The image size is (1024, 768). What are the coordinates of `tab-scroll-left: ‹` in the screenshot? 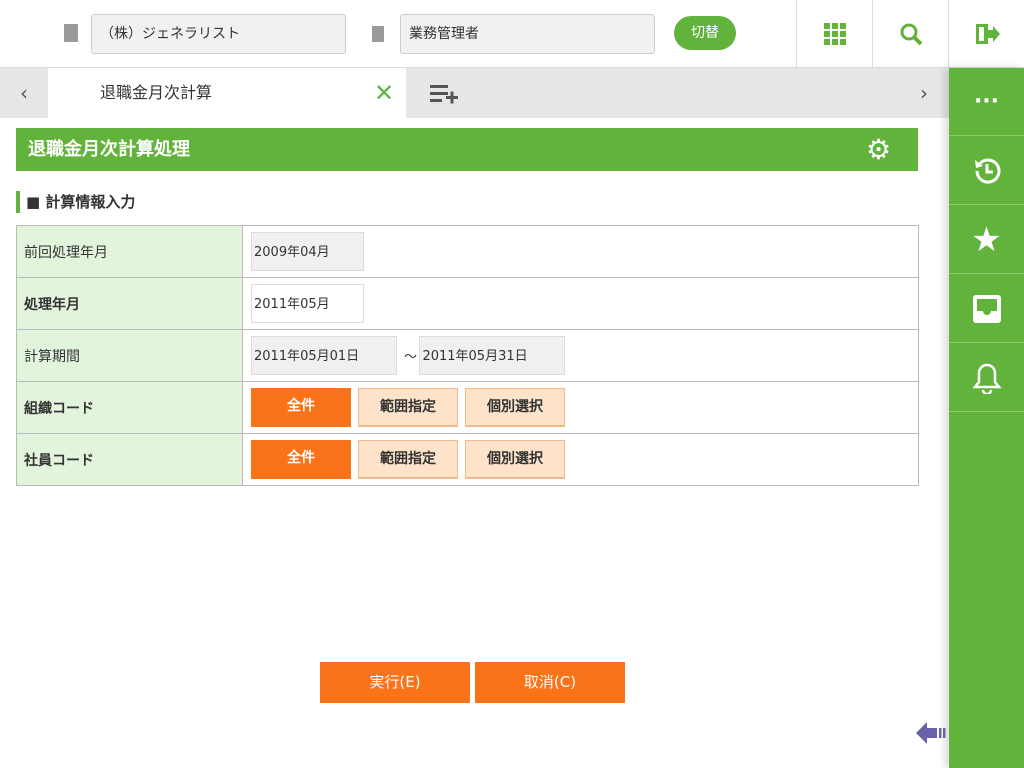 It's located at (24, 93).